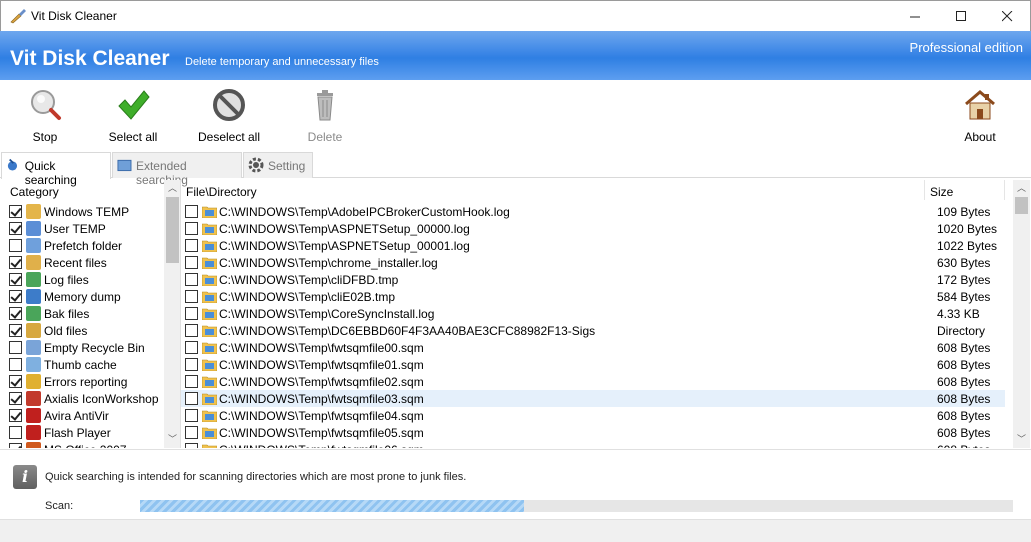  I want to click on select-all-button: Select all, so click(133, 116).